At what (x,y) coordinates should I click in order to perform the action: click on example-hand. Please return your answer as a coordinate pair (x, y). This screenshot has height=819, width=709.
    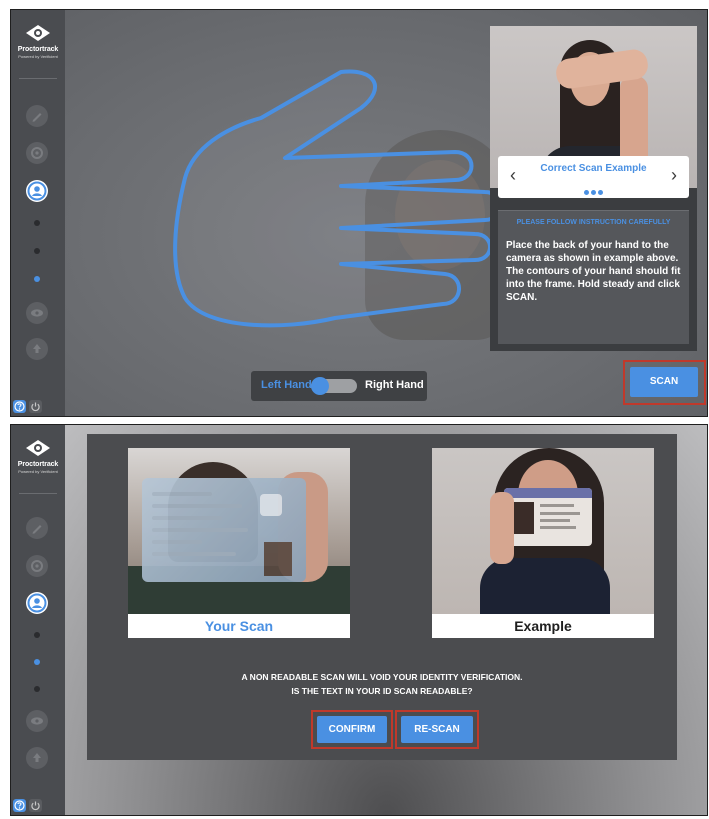
    Looking at the image, I should click on (502, 528).